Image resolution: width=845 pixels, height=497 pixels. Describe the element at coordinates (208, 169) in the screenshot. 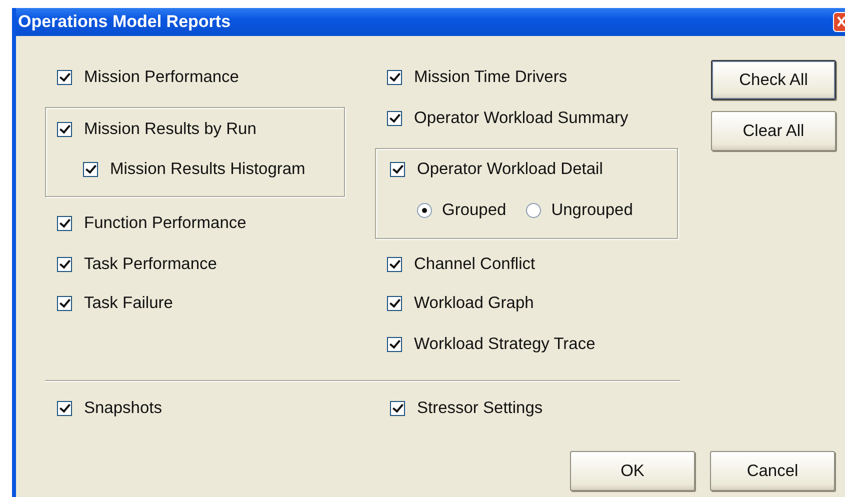

I see `checkbox-label: Mission Results Histogram` at that location.